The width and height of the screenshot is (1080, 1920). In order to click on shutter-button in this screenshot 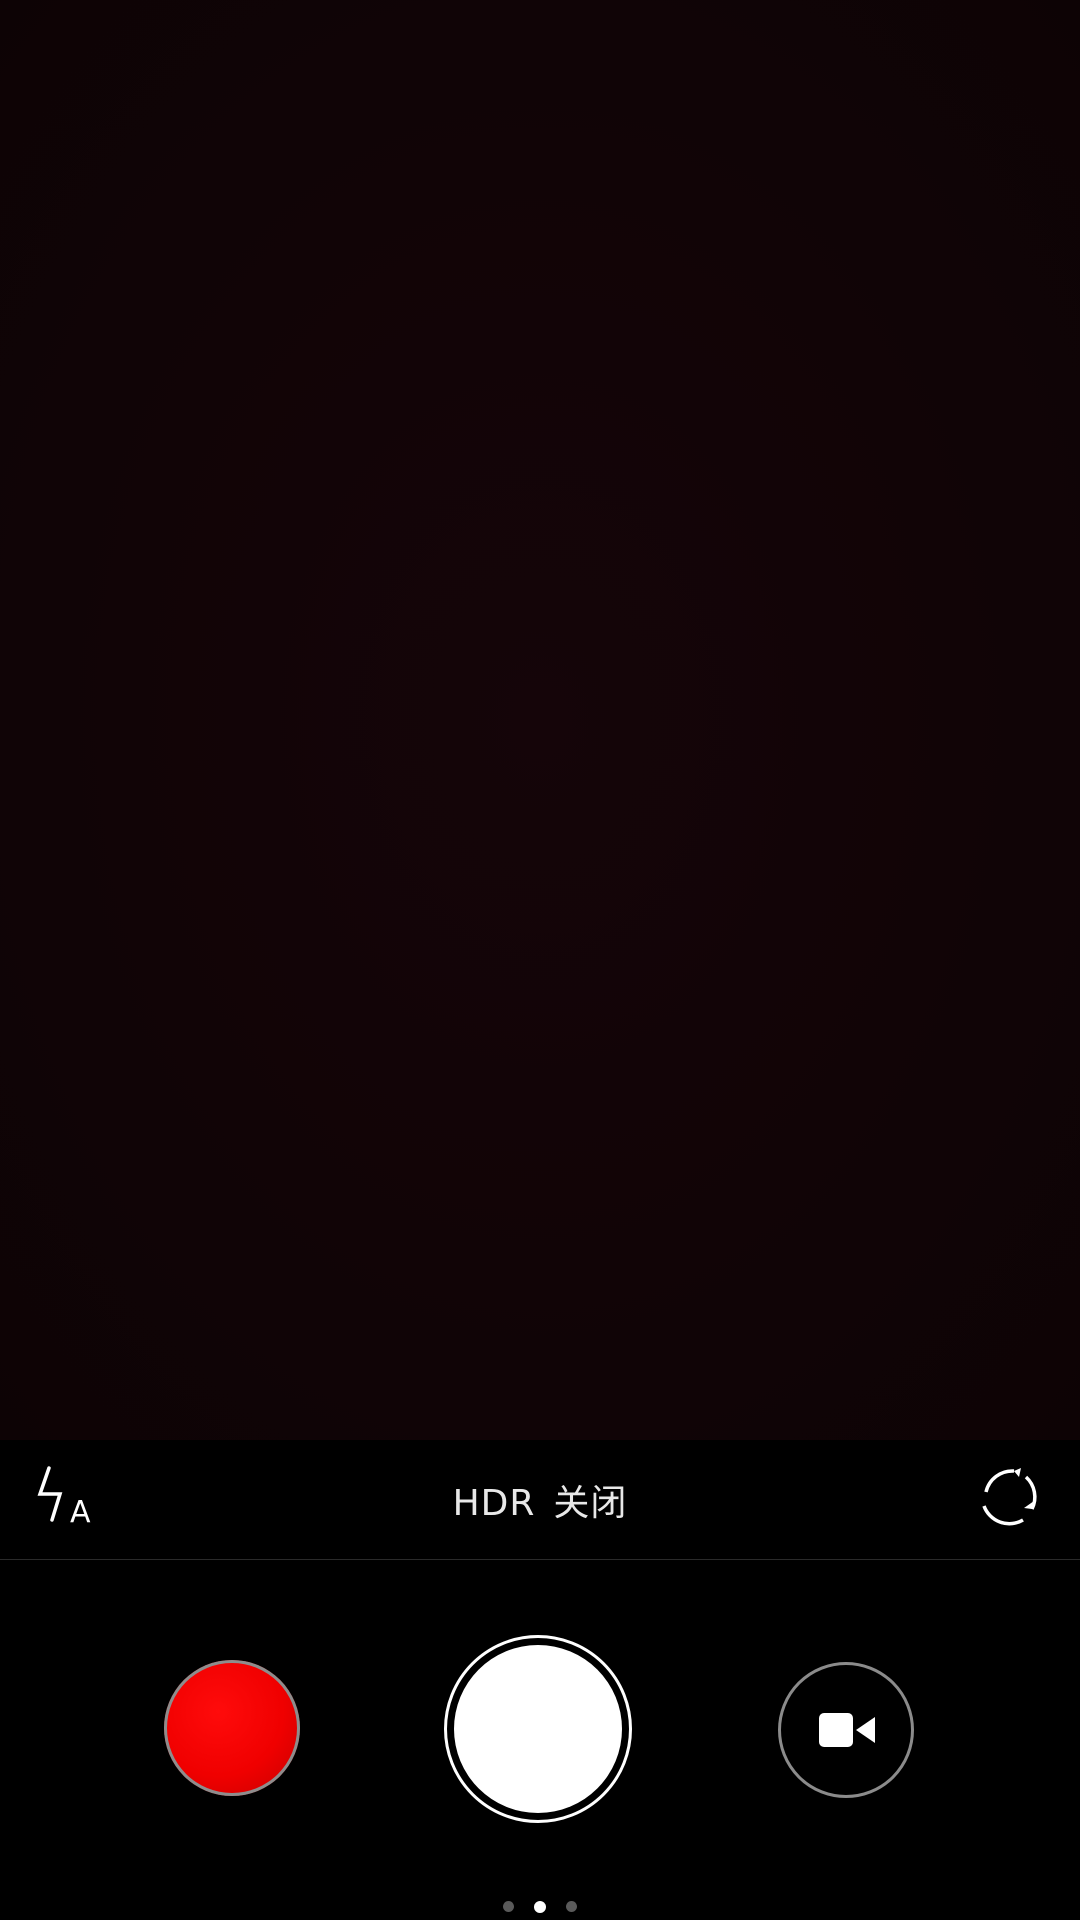, I will do `click(538, 1729)`.